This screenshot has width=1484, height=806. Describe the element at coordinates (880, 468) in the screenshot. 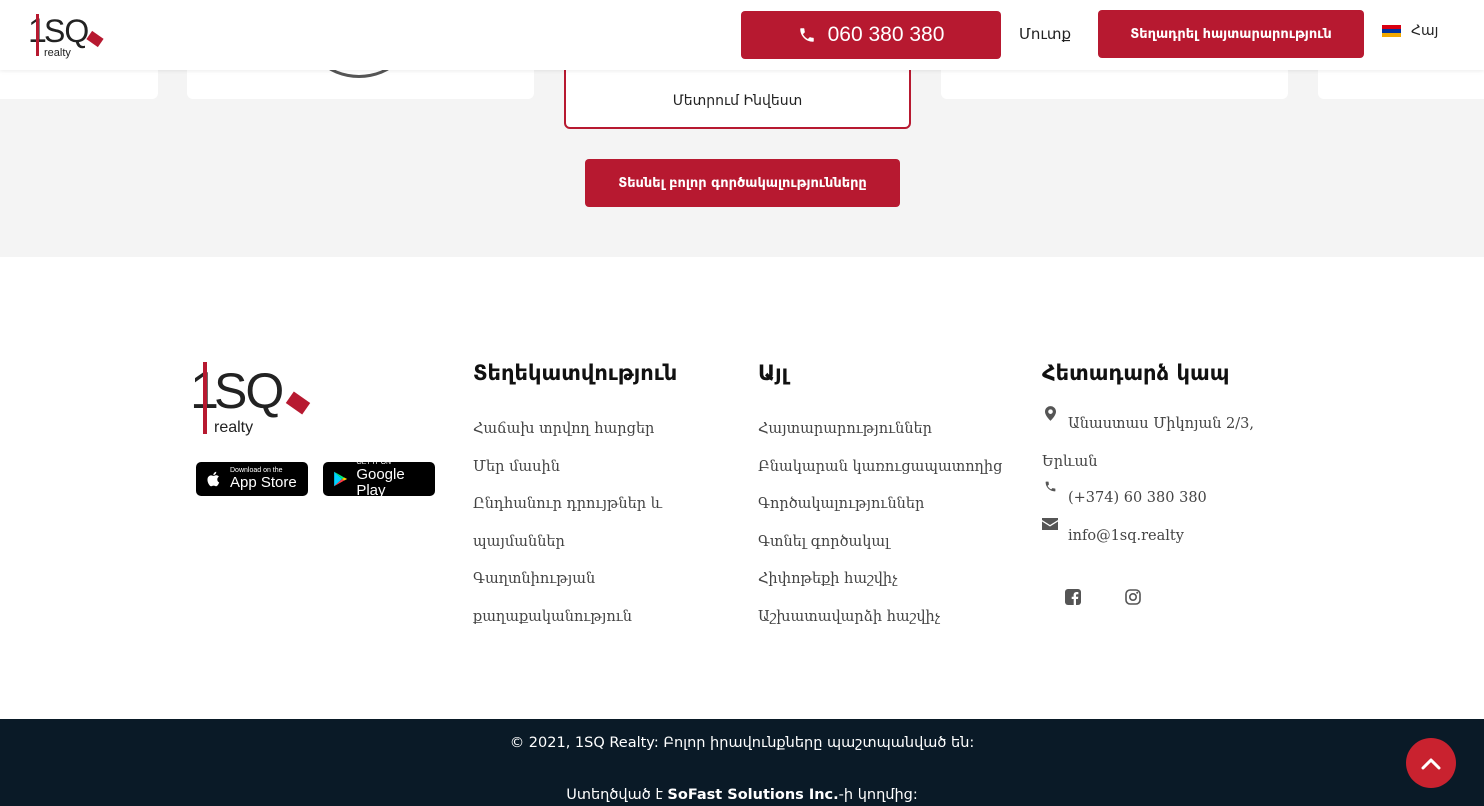

I see `developer-apartments-link: Բնակարան կառուցապատողից` at that location.